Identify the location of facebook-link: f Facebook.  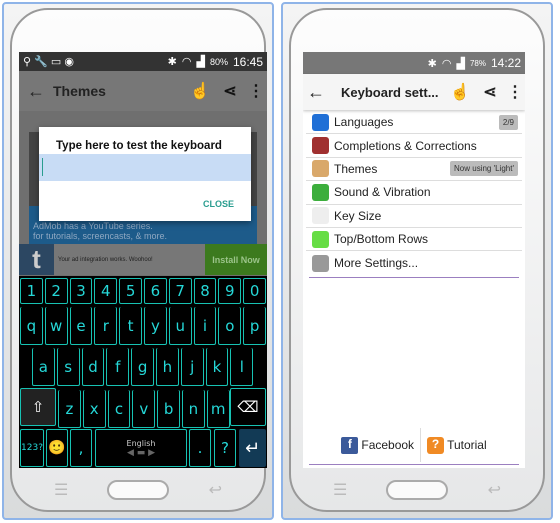
(381, 445).